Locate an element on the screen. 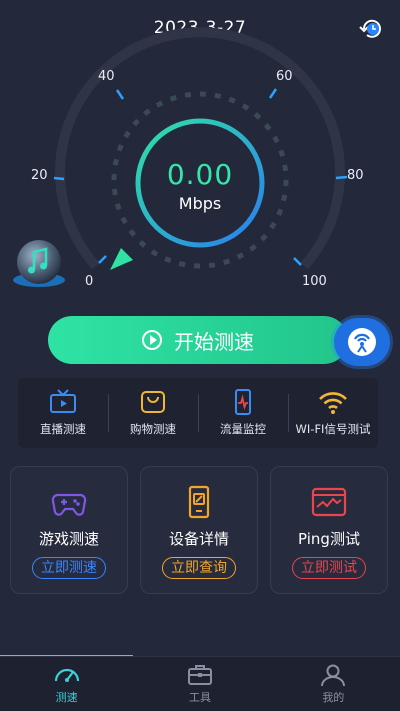  tab-label: 我的 is located at coordinates (333, 697).